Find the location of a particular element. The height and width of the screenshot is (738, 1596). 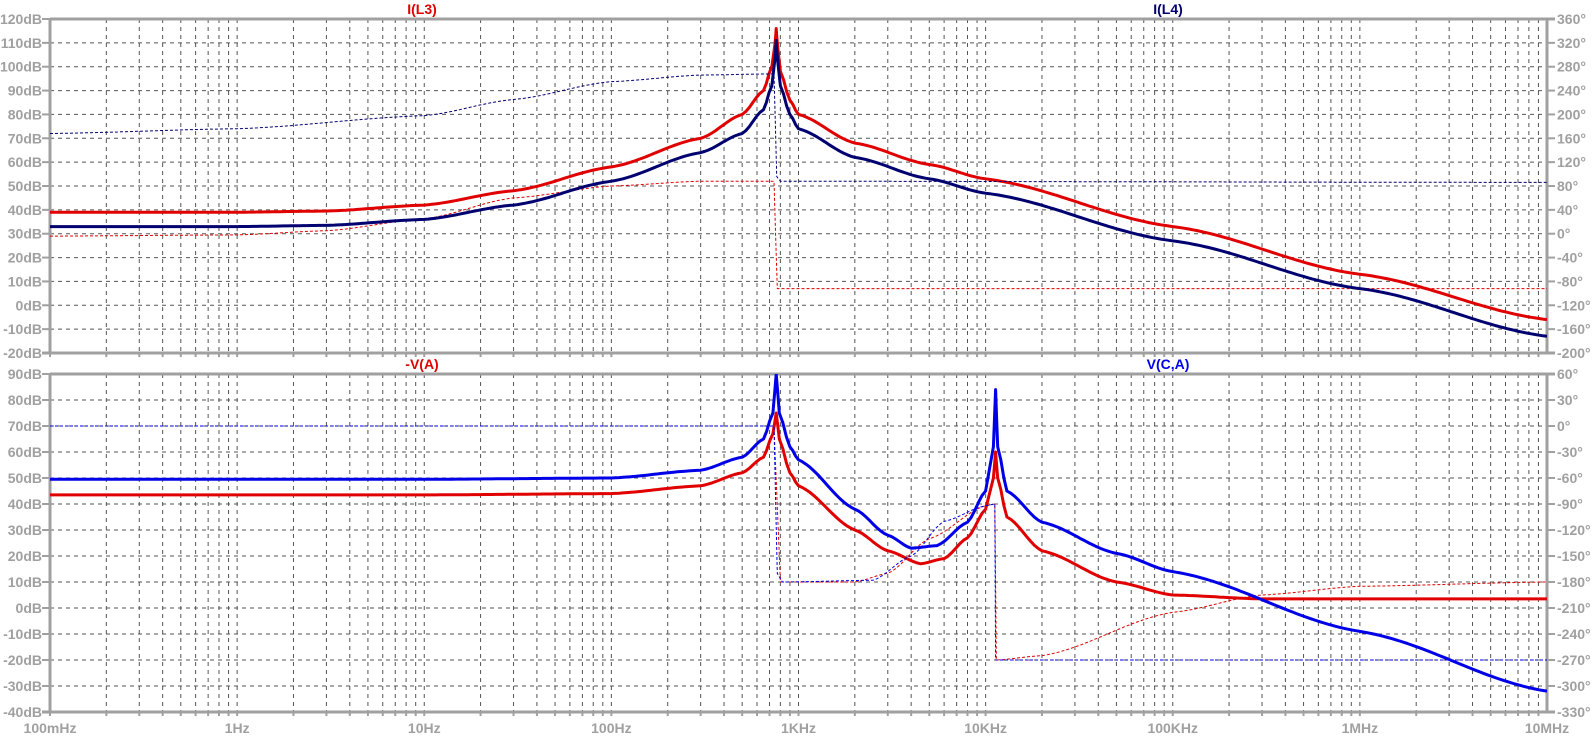

x-tick-label: 100mHz is located at coordinates (50, 728).